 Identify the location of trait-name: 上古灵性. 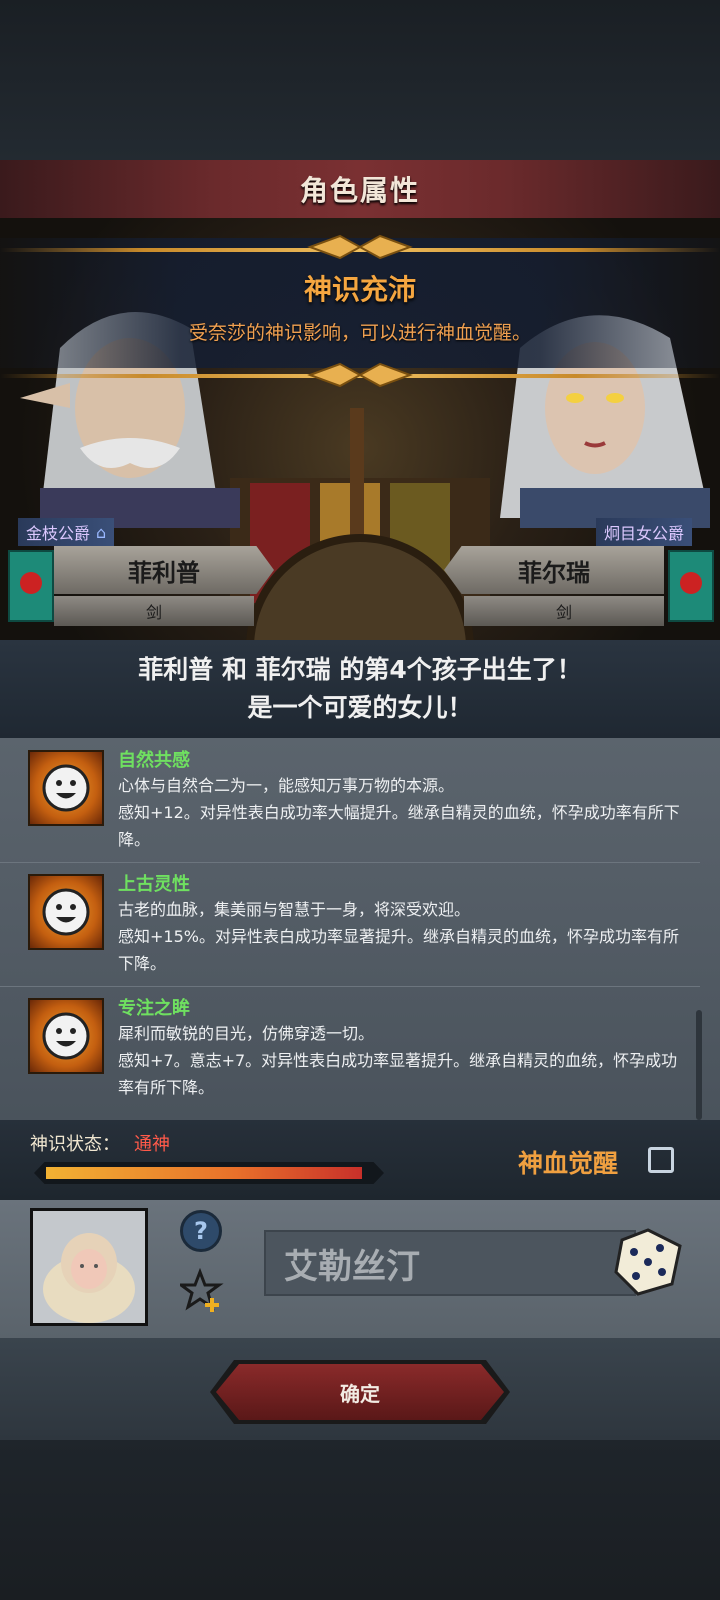
(154, 884).